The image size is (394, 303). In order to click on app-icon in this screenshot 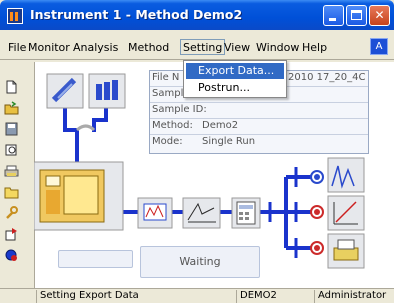, I will do `click(15, 16)`.